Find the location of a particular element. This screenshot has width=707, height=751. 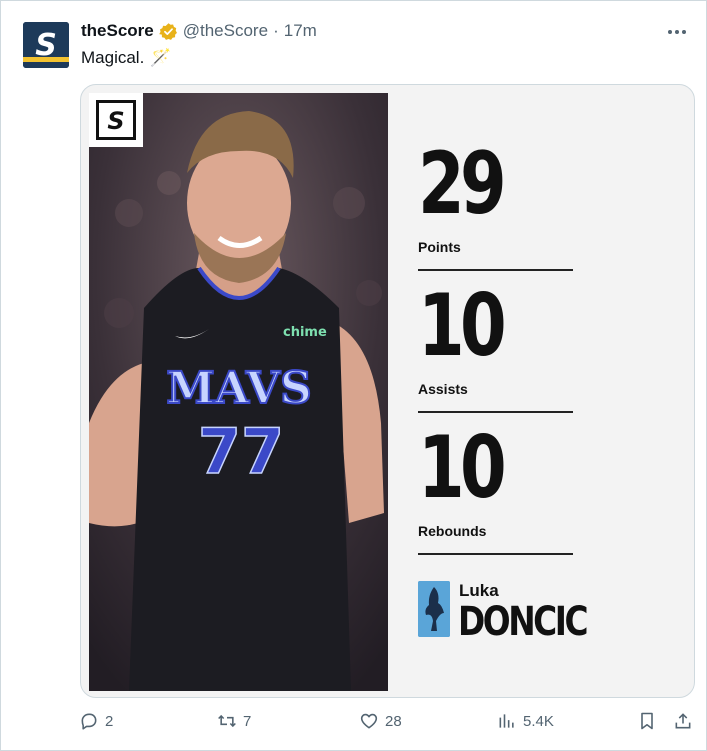

bookmark-icon is located at coordinates (647, 721).